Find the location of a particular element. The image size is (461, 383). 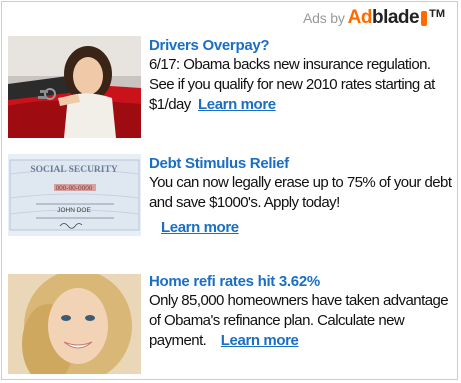

ads-by-label: Ads by is located at coordinates (324, 18).